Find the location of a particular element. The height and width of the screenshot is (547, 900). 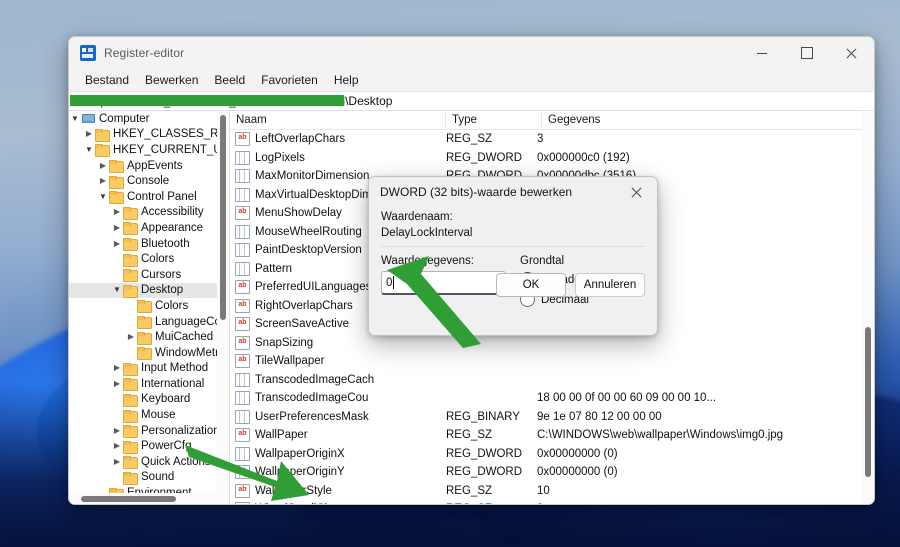

table-row: ab LeftOverlapChars REG_SZ 3 is located at coordinates (552, 139).